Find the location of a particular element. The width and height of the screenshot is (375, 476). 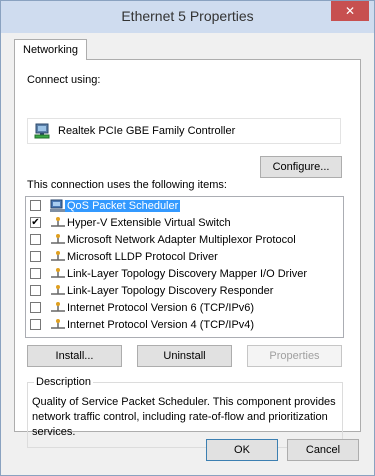

description-legend: Description is located at coordinates (64, 382).